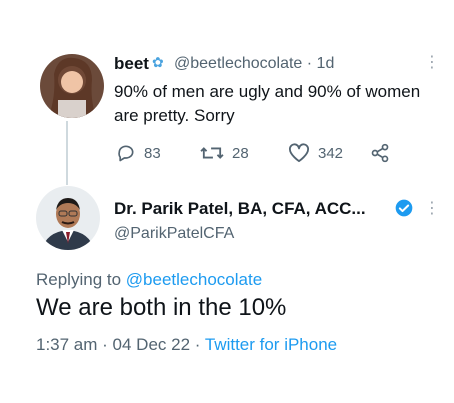 Image resolution: width=454 pixels, height=403 pixels. What do you see at coordinates (138, 153) in the screenshot?
I see `reply-button: 83` at bounding box center [138, 153].